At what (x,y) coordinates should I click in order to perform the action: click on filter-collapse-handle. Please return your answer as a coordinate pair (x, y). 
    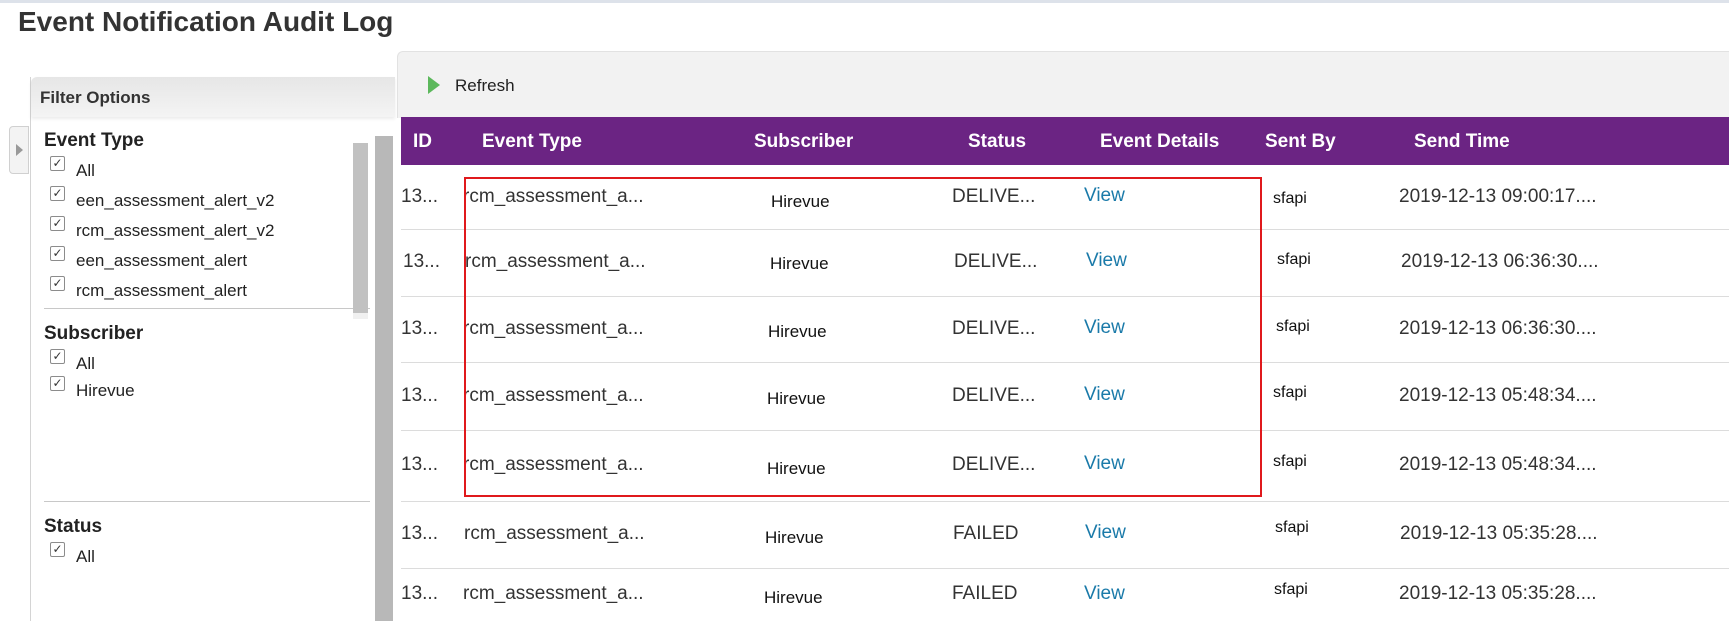
    Looking at the image, I should click on (19, 150).